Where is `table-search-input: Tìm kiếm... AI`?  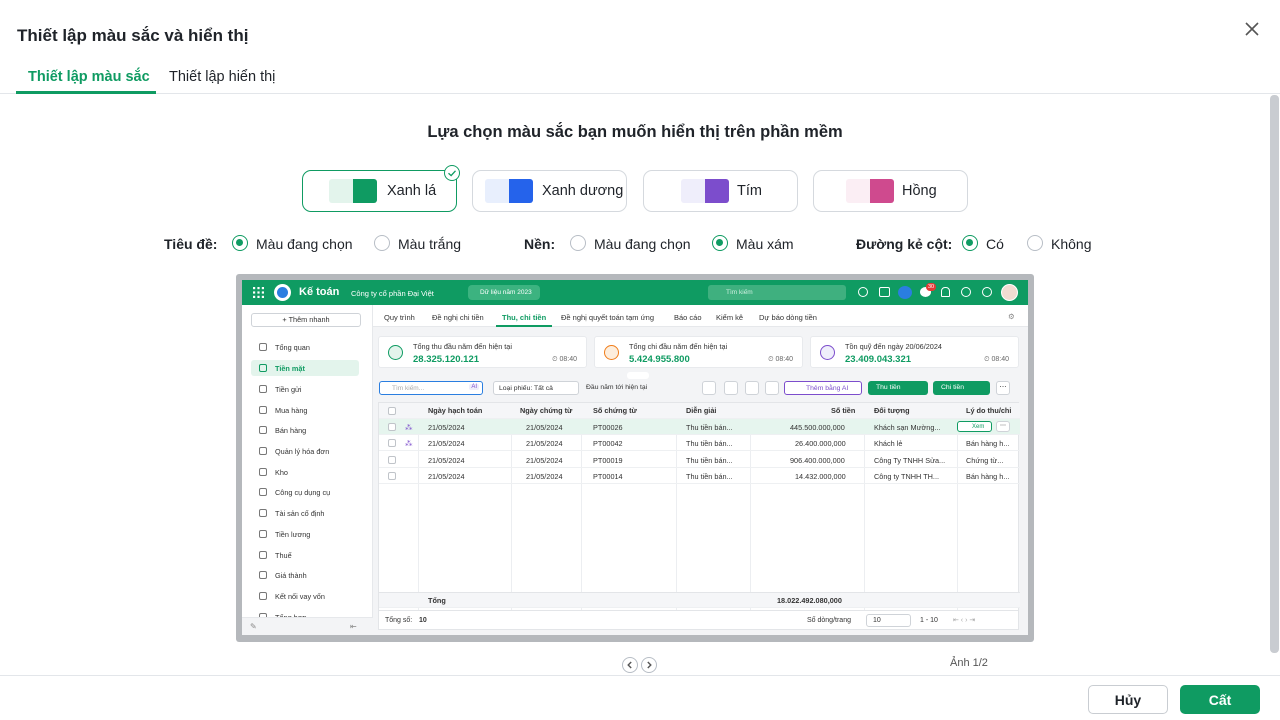 table-search-input: Tìm kiếm... AI is located at coordinates (431, 388).